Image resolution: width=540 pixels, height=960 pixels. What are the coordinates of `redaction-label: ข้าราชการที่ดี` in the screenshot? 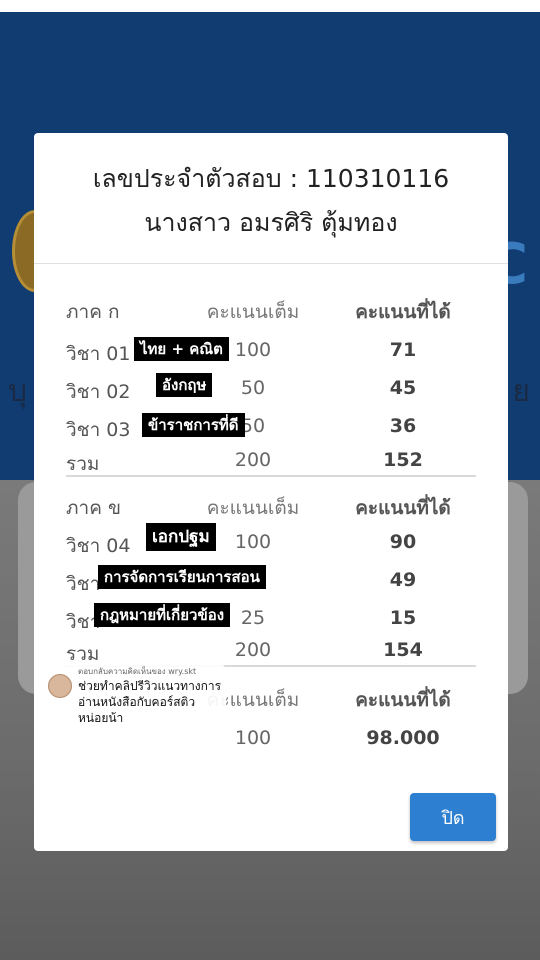 It's located at (193, 425).